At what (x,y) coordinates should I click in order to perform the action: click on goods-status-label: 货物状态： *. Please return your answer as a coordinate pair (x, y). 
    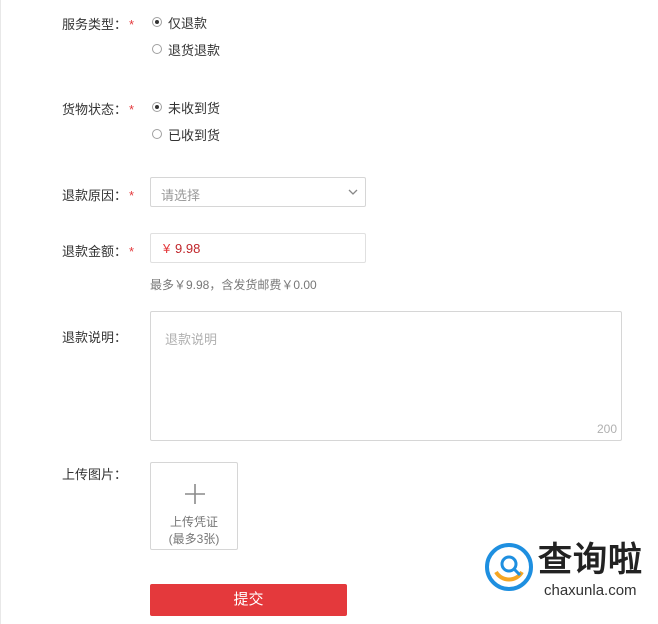
    Looking at the image, I should click on (98, 109).